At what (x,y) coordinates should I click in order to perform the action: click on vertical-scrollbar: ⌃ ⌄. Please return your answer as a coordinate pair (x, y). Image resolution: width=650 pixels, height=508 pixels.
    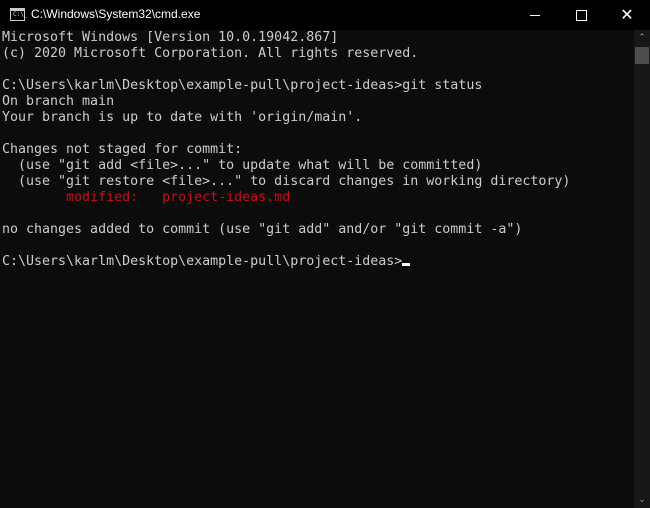
    Looking at the image, I should click on (642, 269).